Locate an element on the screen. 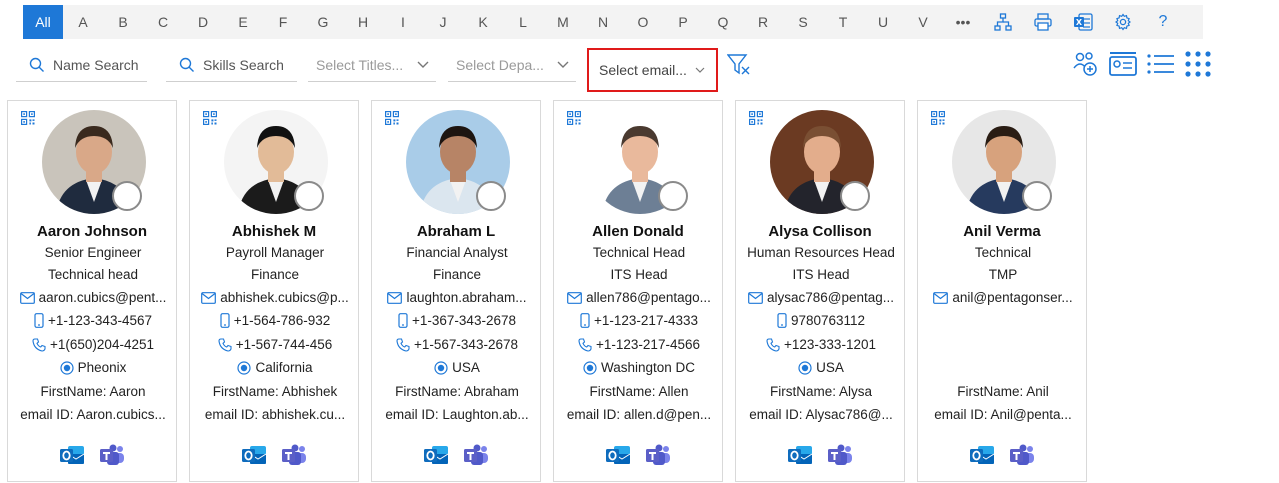  card-name: Aaron Johnson is located at coordinates (92, 231).